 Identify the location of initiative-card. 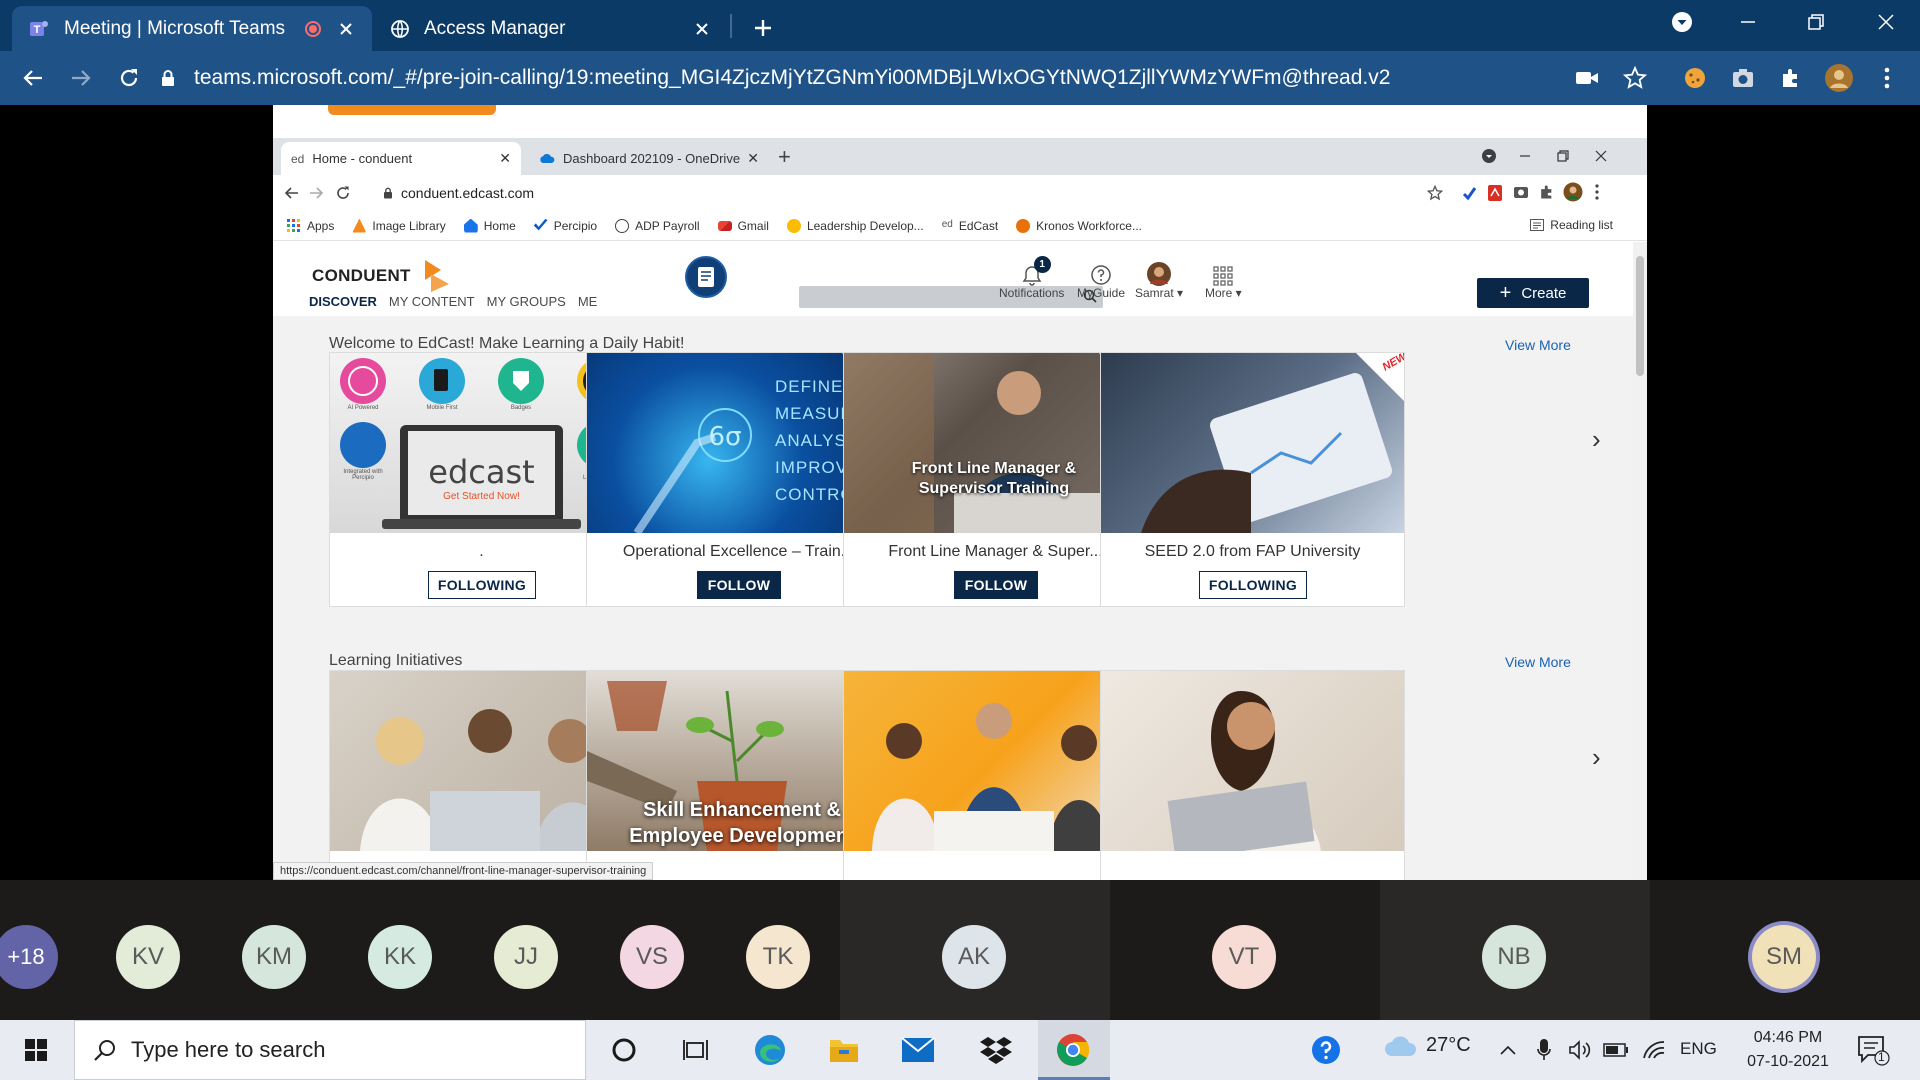
(1252, 775).